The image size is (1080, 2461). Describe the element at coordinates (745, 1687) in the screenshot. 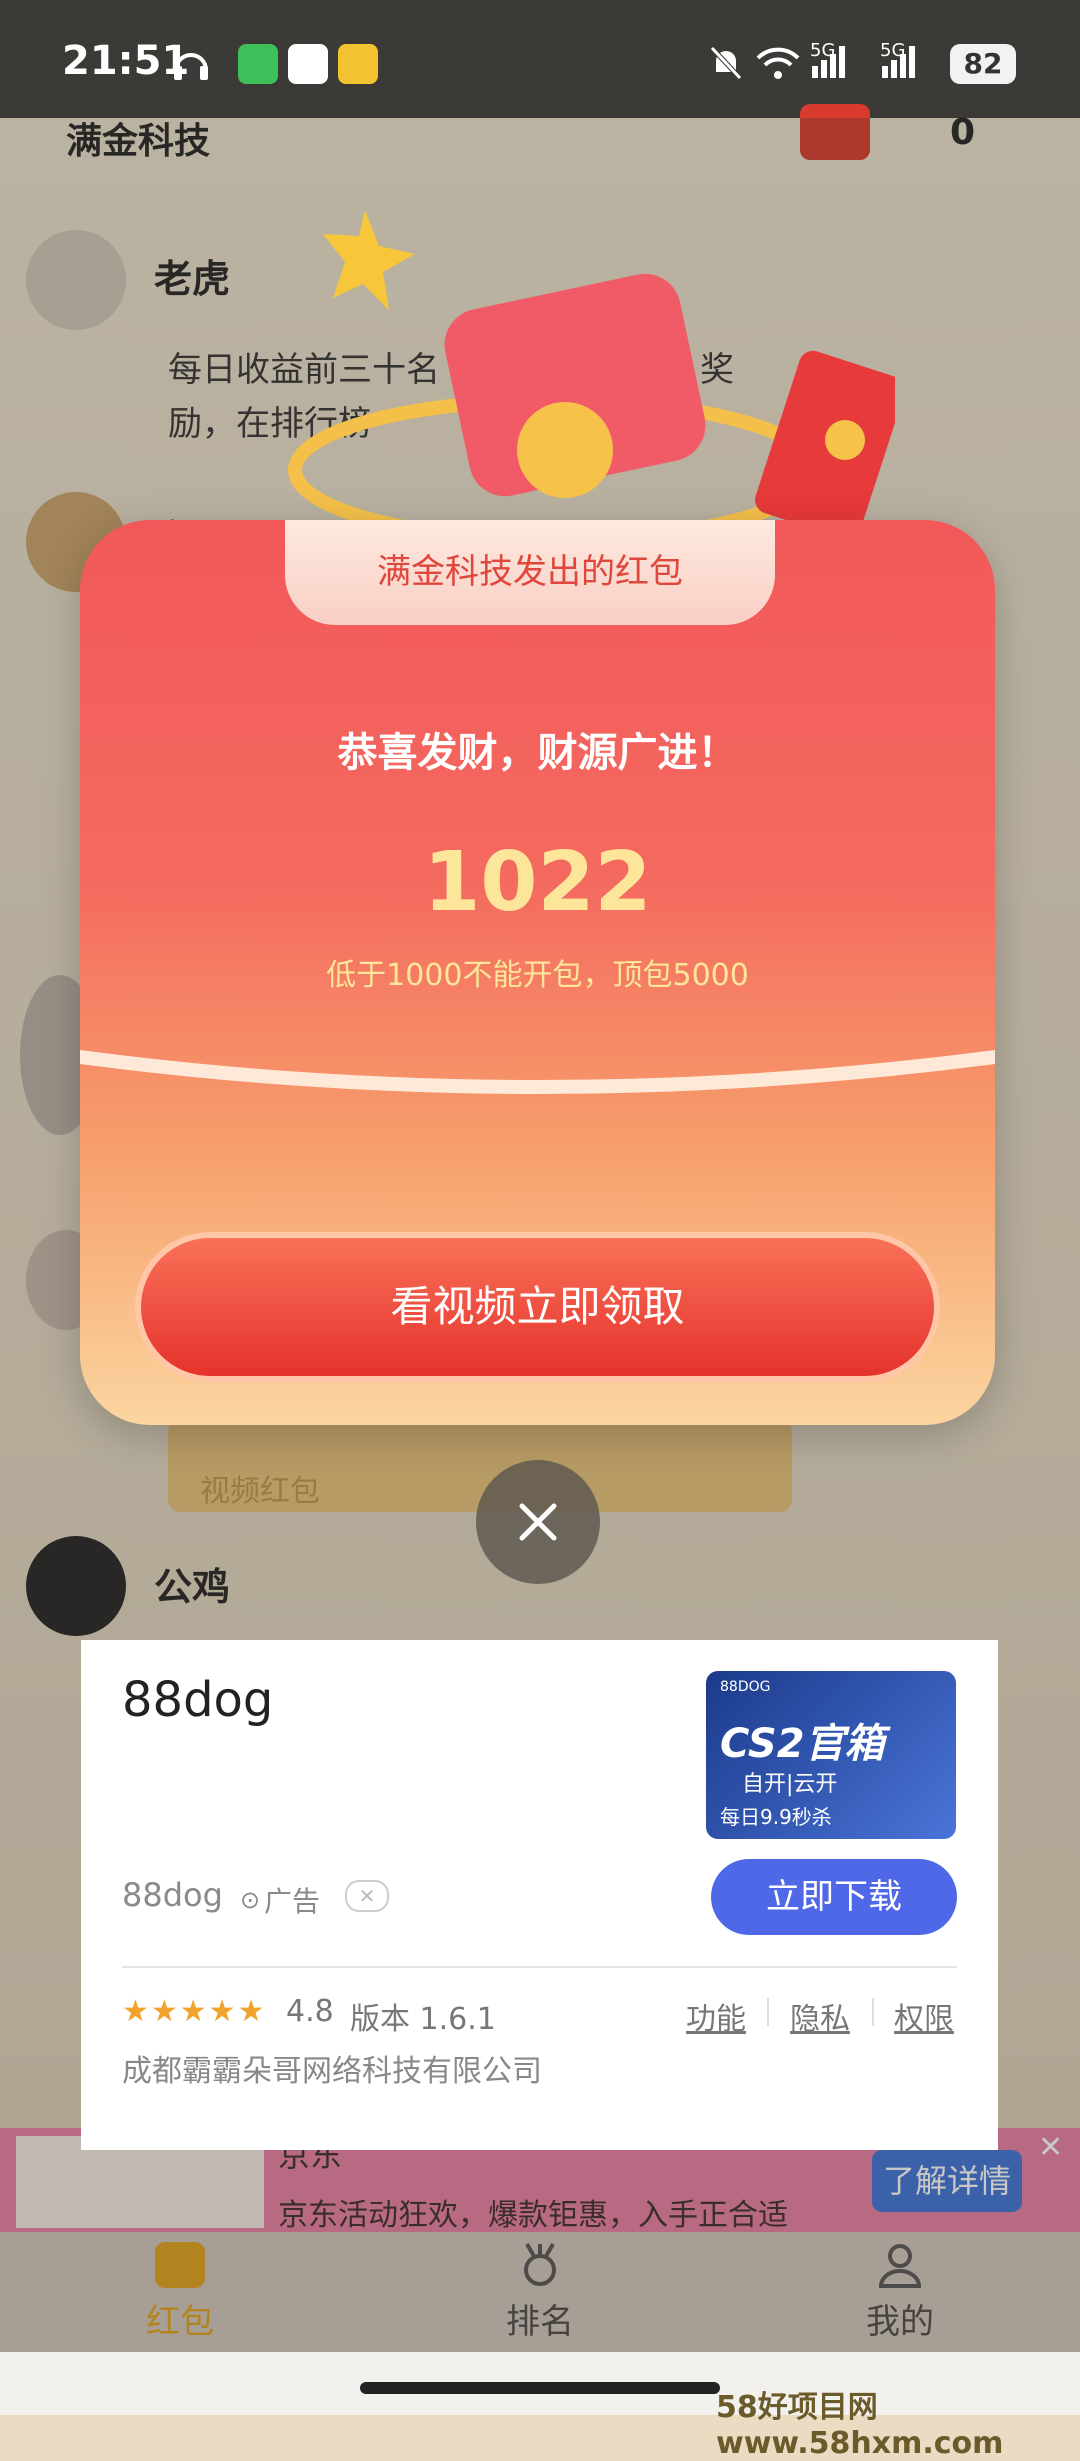

I see `ad-thumbnail-logo-text: 88DOG` at that location.